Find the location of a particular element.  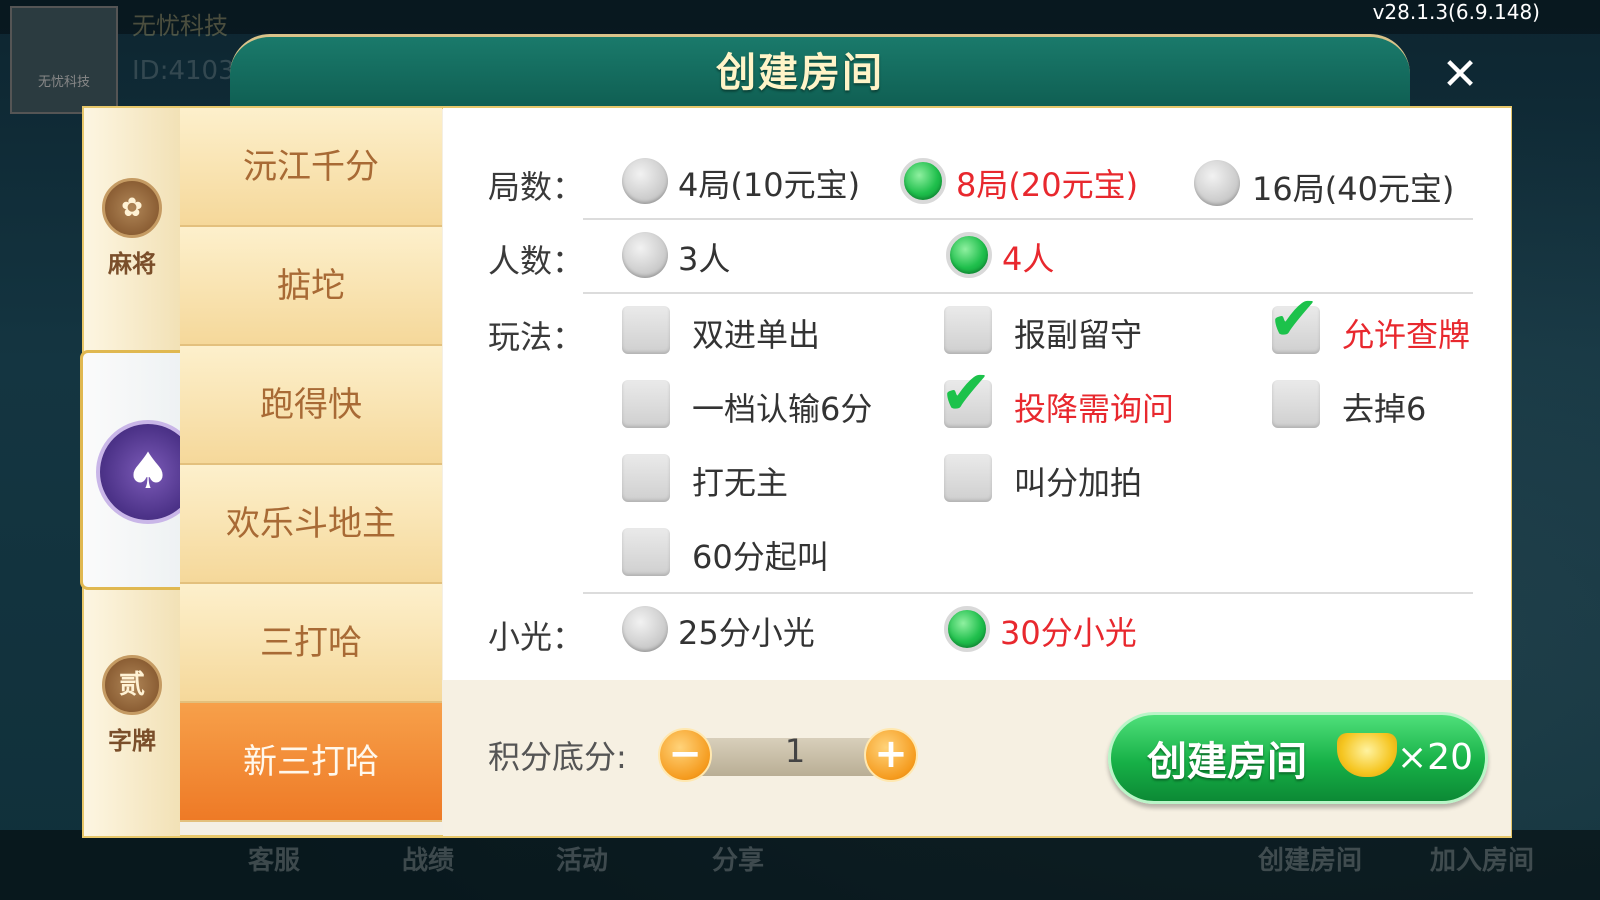

option-label: 打无主 is located at coordinates (740, 483).